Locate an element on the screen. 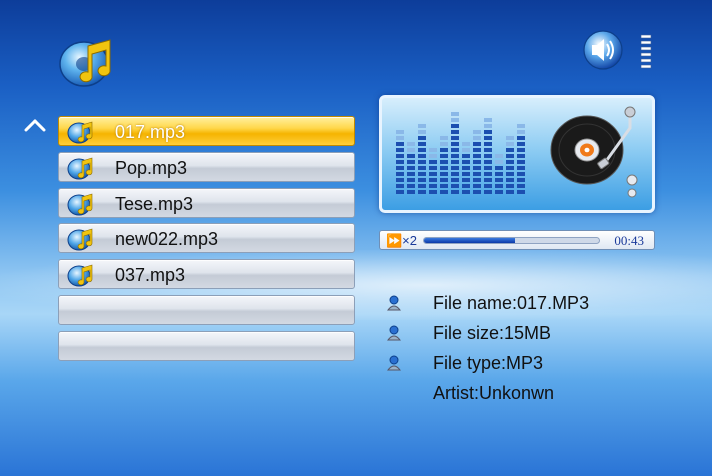 This screenshot has height=476, width=712. progress-track is located at coordinates (511, 240).